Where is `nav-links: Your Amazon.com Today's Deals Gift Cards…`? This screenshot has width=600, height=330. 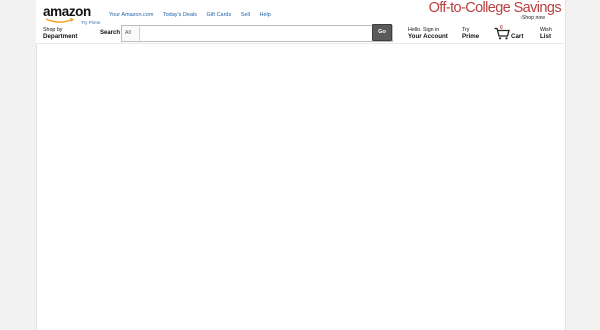 nav-links: Your Amazon.com Today's Deals Gift Cards… is located at coordinates (194, 15).